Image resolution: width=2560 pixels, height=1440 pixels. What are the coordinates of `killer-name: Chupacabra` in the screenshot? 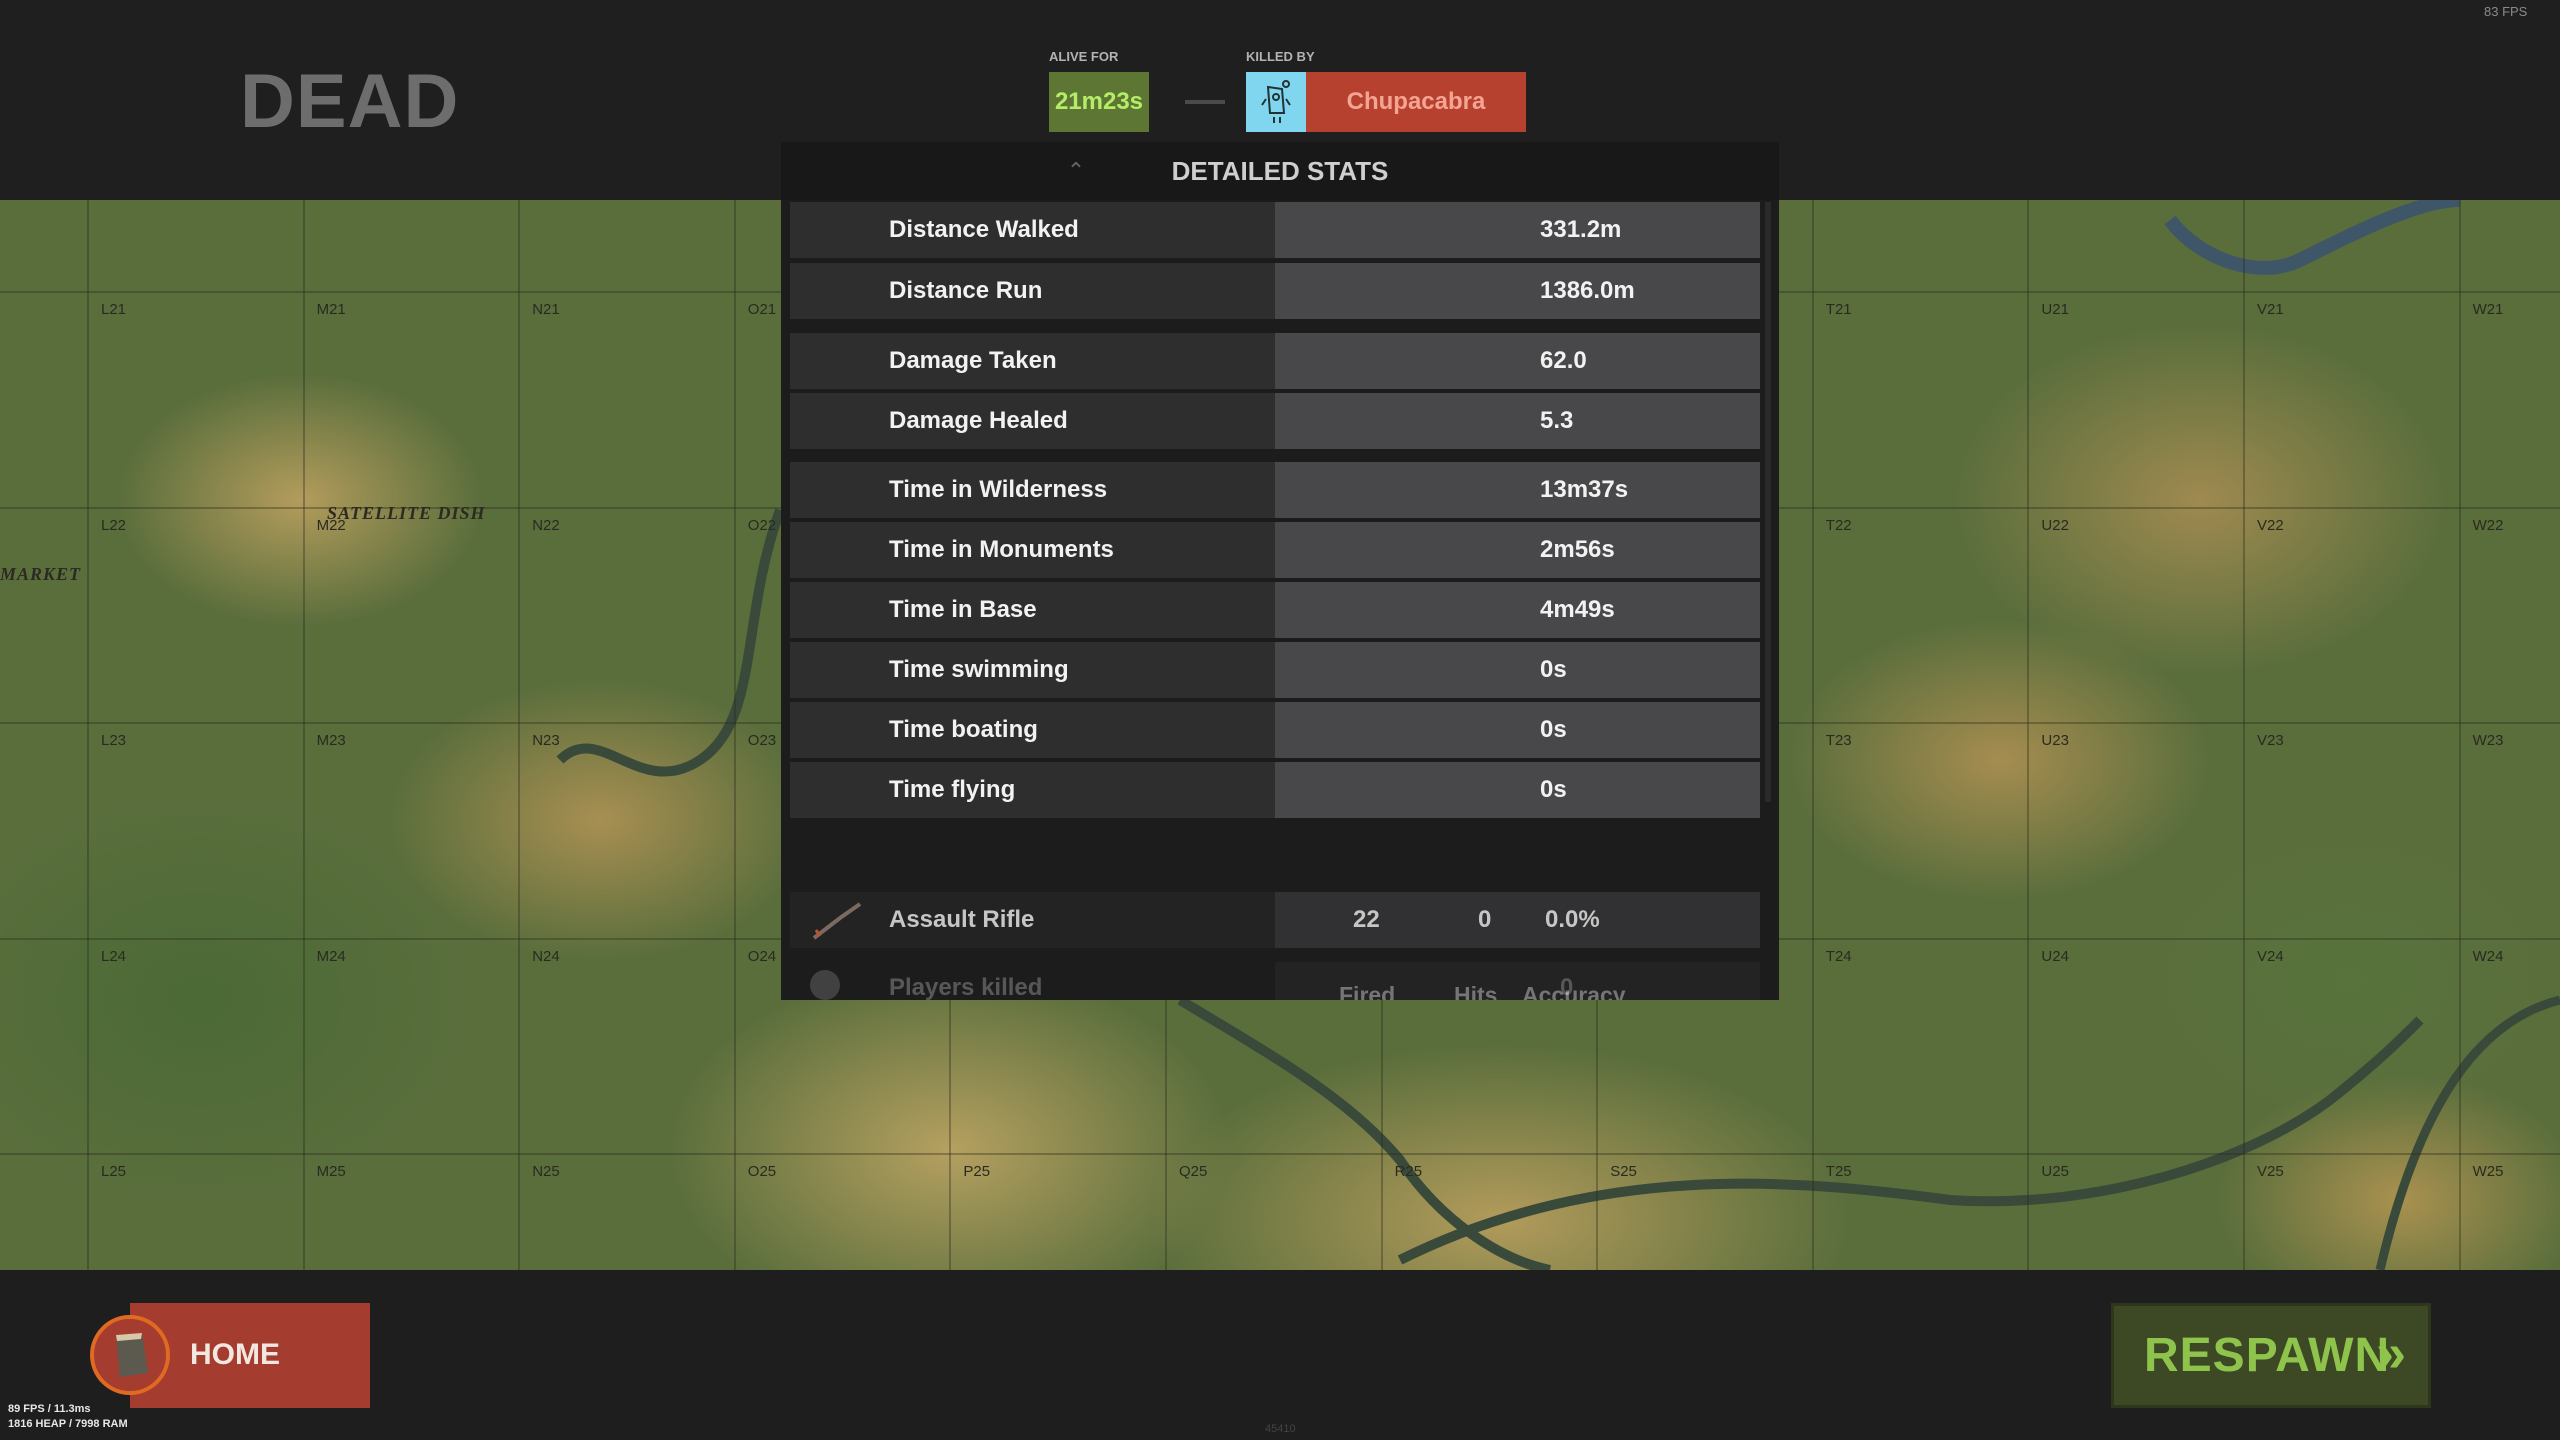 It's located at (1416, 102).